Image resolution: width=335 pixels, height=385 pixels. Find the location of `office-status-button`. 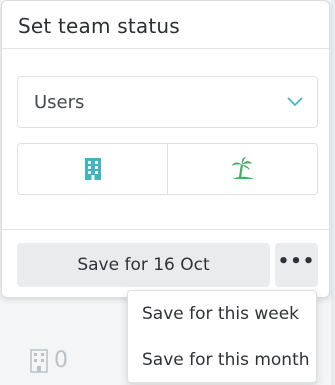

office-status-button is located at coordinates (92, 169).